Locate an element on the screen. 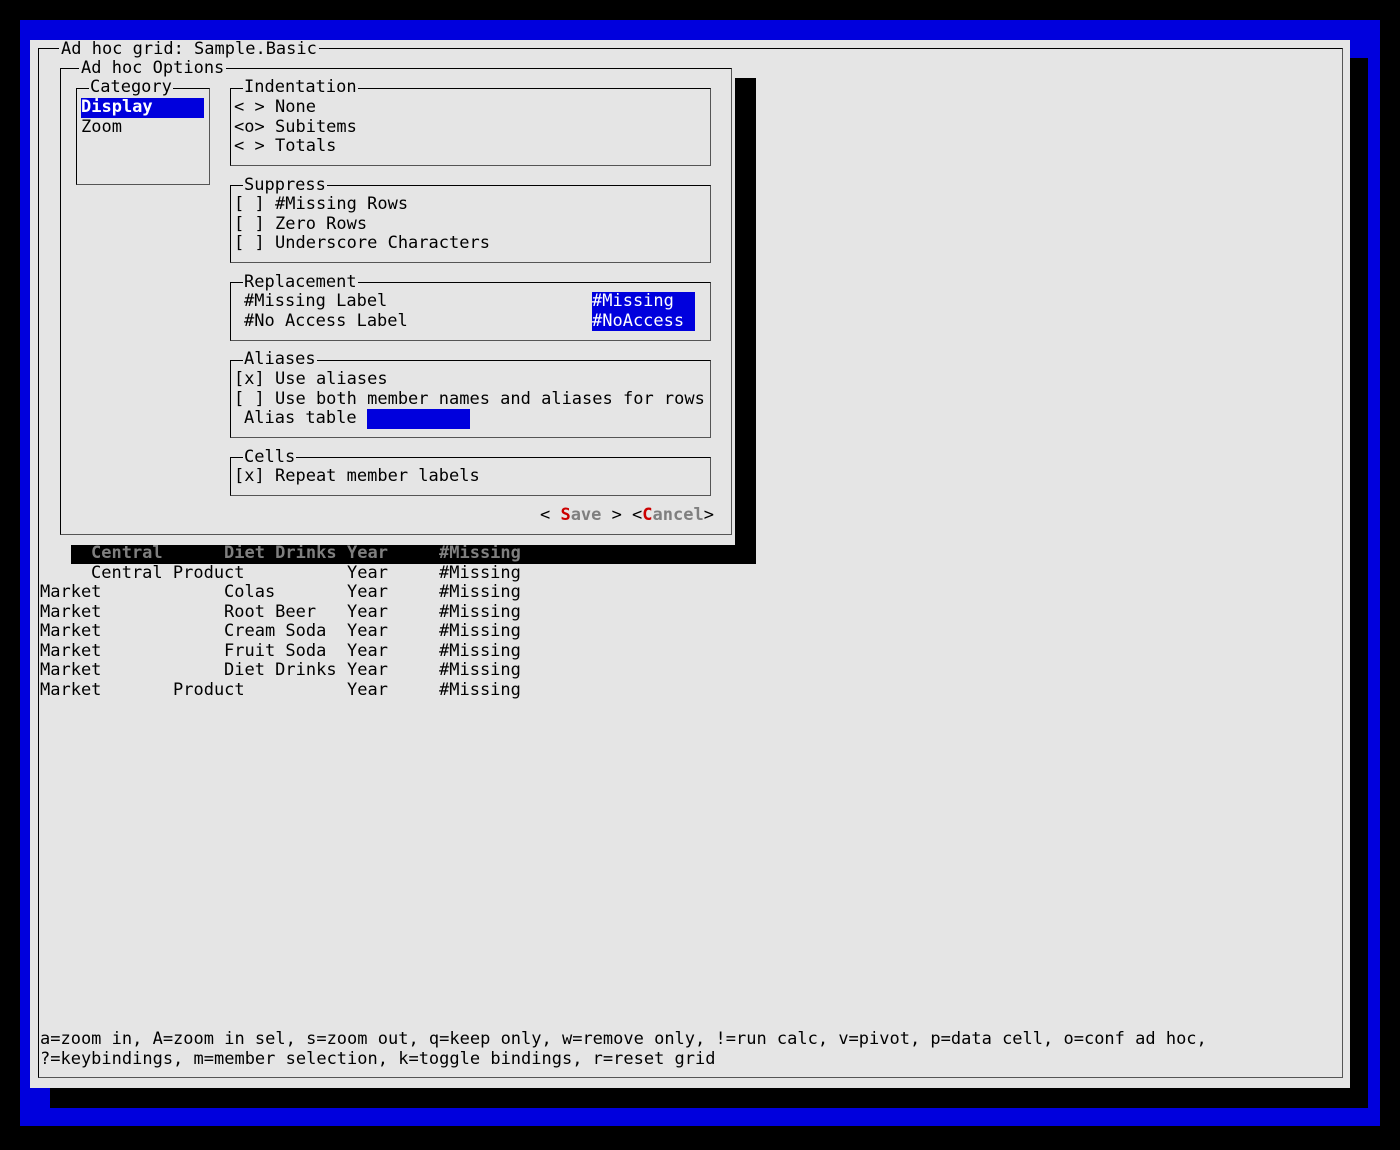 Image resolution: width=1400 pixels, height=1150 pixels. indent-option-none: < > None is located at coordinates (334, 107).